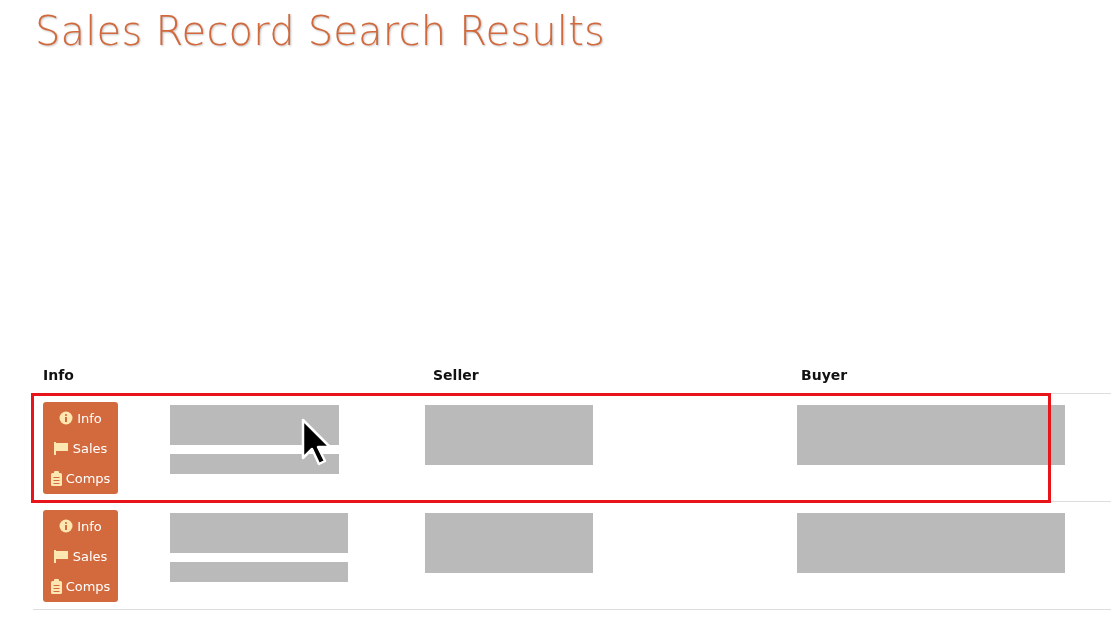 This screenshot has width=1118, height=625. I want to click on column-header: Buyer, so click(824, 375).